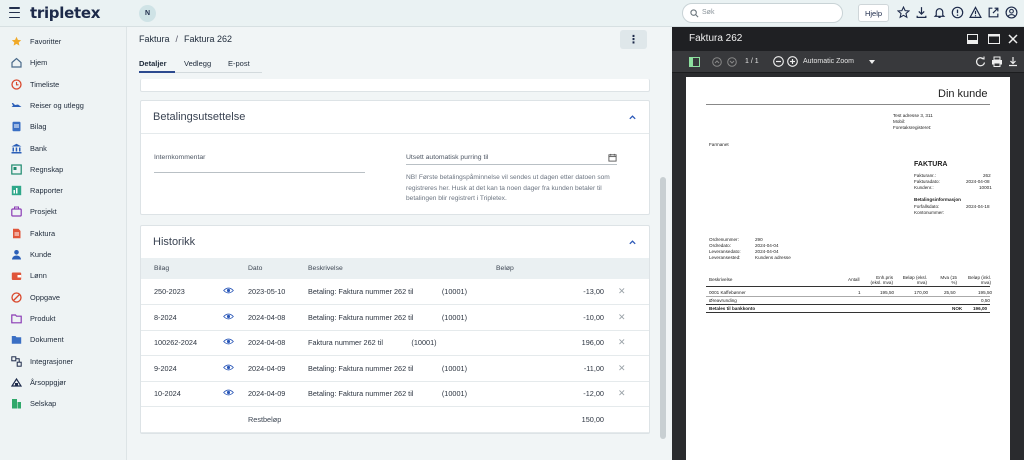 The height and width of the screenshot is (460, 1024). What do you see at coordinates (402, 317) in the screenshot?
I see `beskrivelse-cell: Betaling: Faktura nummer 262 til (10001)` at bounding box center [402, 317].